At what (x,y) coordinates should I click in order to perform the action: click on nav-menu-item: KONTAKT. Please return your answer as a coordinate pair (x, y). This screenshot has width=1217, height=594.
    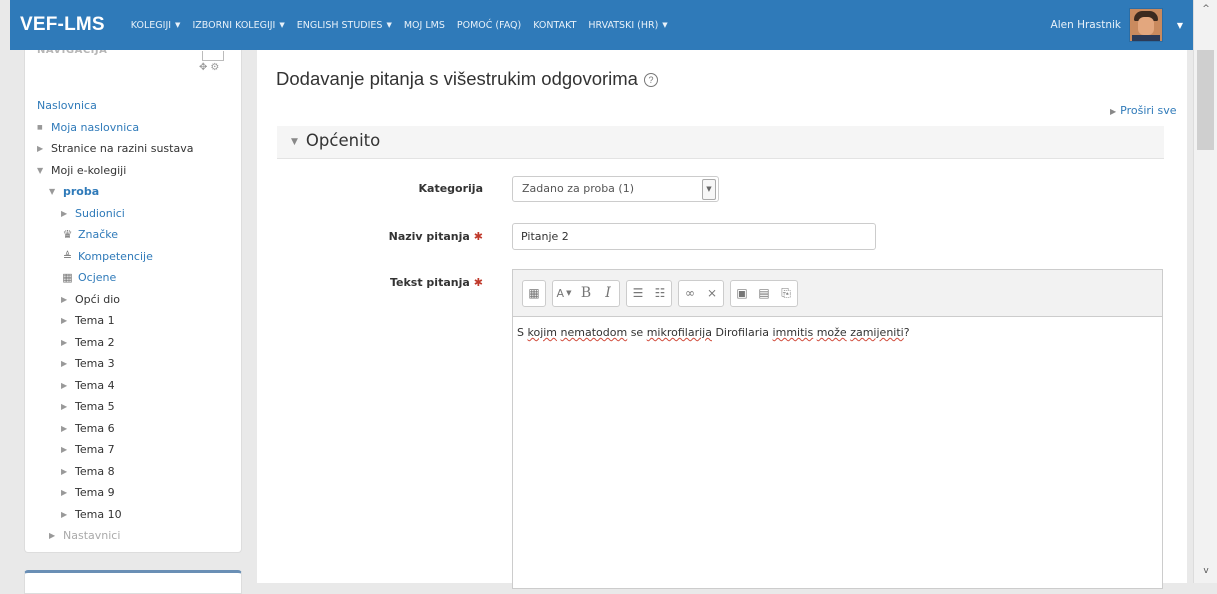
    Looking at the image, I should click on (554, 25).